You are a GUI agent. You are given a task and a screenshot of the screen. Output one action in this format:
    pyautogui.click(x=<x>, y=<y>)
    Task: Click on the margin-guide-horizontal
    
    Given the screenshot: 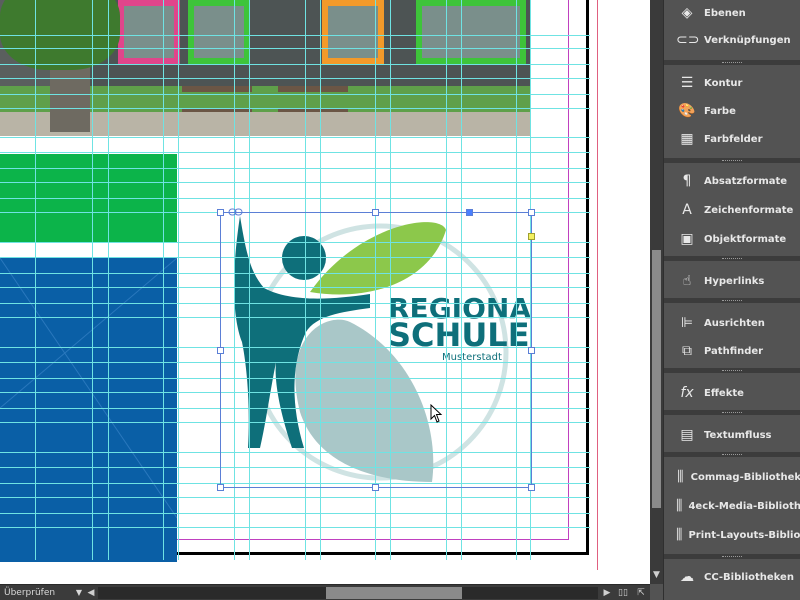 What is the action you would take?
    pyautogui.click(x=373, y=539)
    